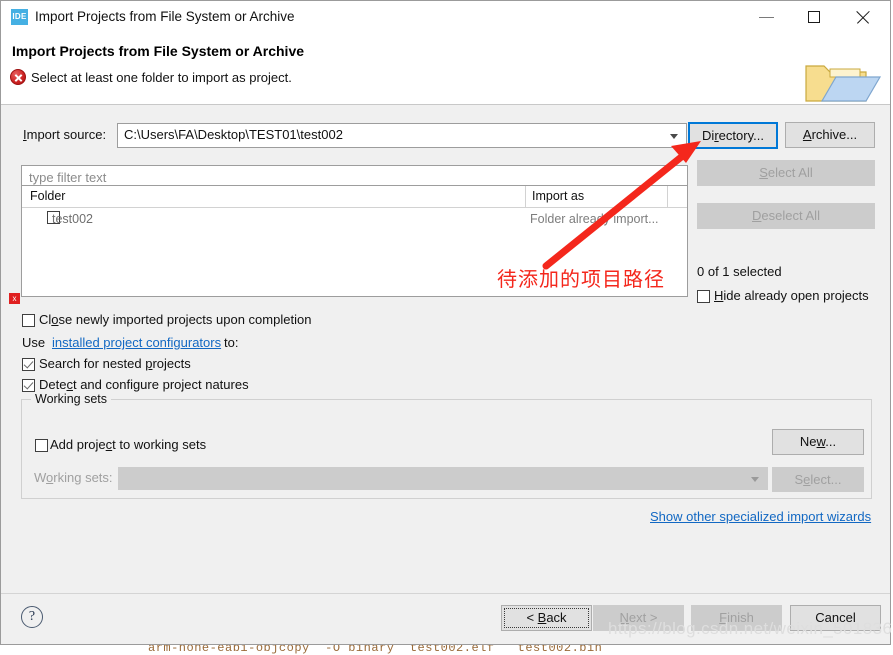 Image resolution: width=893 pixels, height=655 pixels. I want to click on close-icon, so click(863, 17).